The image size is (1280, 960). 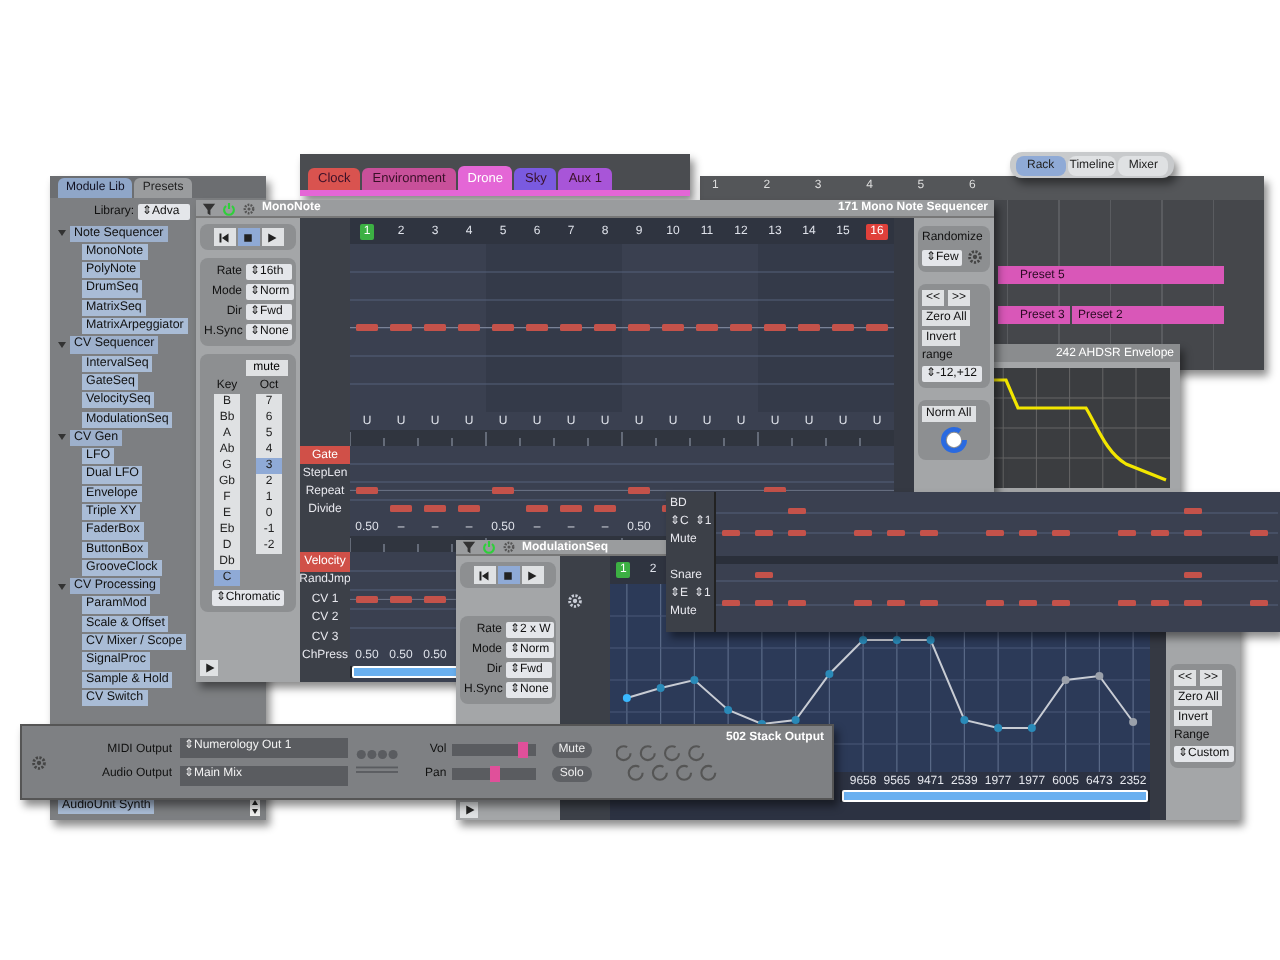 I want to click on pan-slider, so click(x=494, y=774).